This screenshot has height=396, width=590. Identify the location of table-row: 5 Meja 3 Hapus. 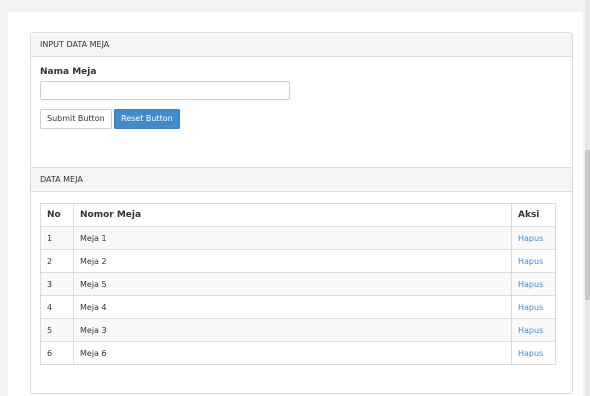
(298, 330).